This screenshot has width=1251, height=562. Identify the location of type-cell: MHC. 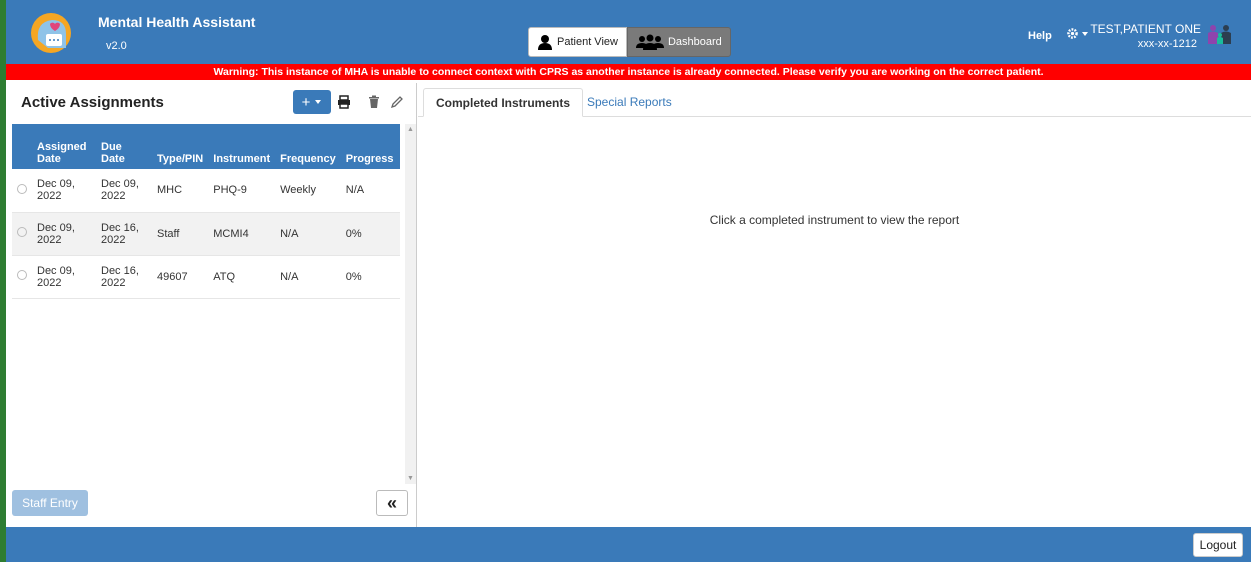
(180, 191).